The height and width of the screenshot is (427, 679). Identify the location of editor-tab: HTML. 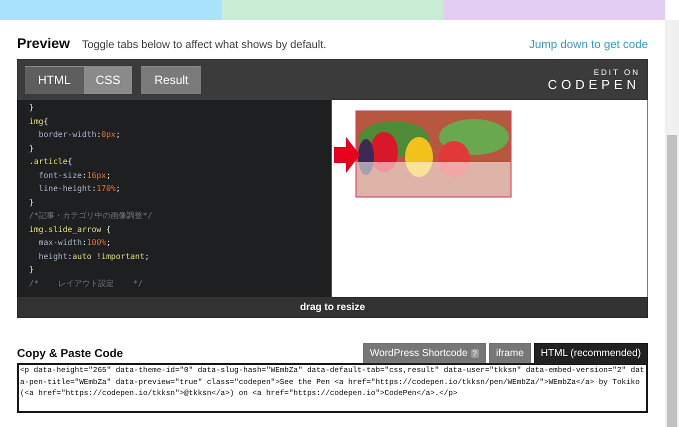
(54, 80).